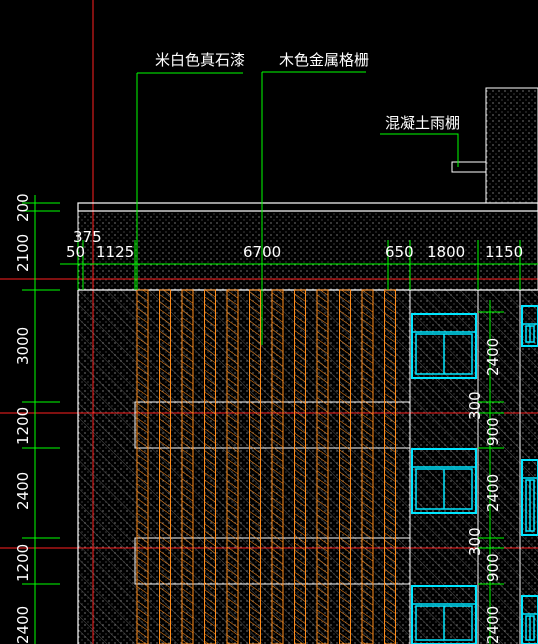  What do you see at coordinates (475, 541) in the screenshot?
I see `dim-r-300b: 300` at bounding box center [475, 541].